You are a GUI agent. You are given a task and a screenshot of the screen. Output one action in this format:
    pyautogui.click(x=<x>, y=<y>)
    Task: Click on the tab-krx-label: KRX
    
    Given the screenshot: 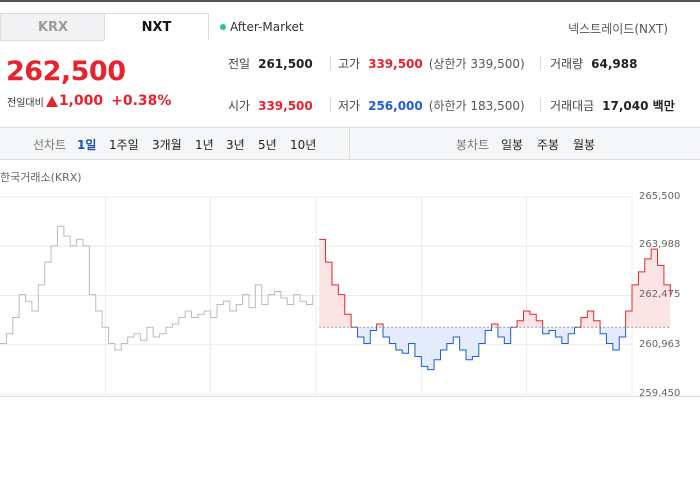 What is the action you would take?
    pyautogui.click(x=53, y=27)
    